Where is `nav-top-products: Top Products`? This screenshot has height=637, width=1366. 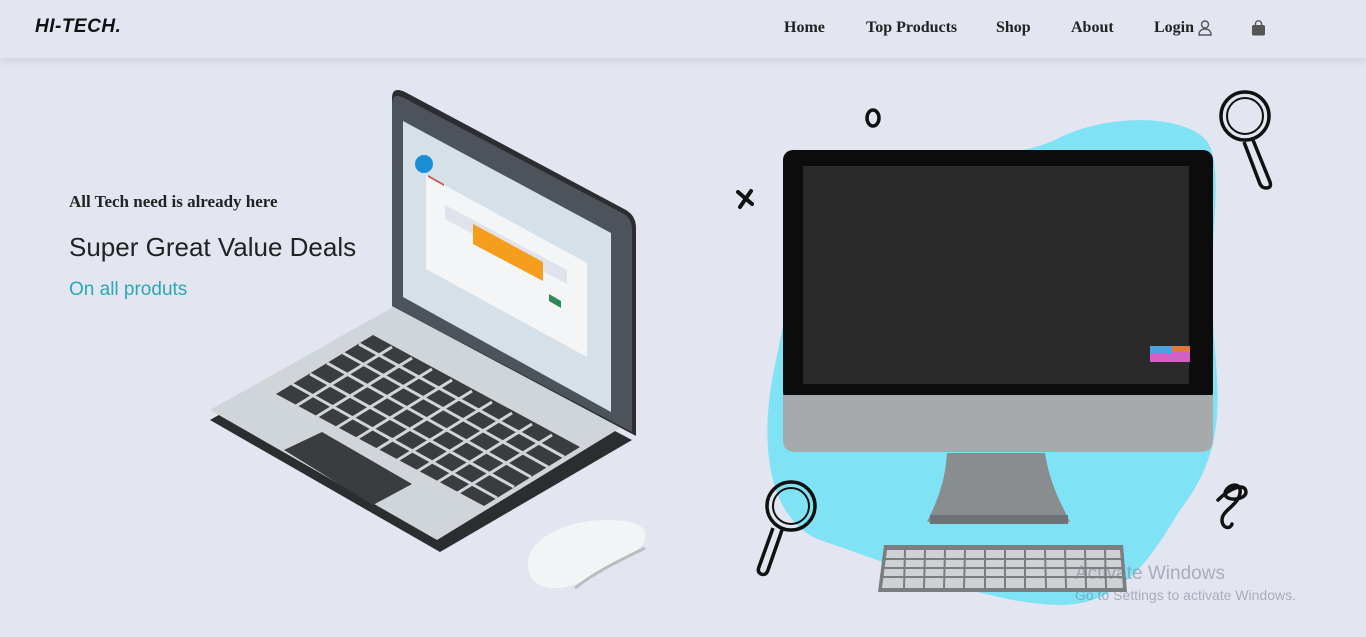 nav-top-products: Top Products is located at coordinates (911, 28).